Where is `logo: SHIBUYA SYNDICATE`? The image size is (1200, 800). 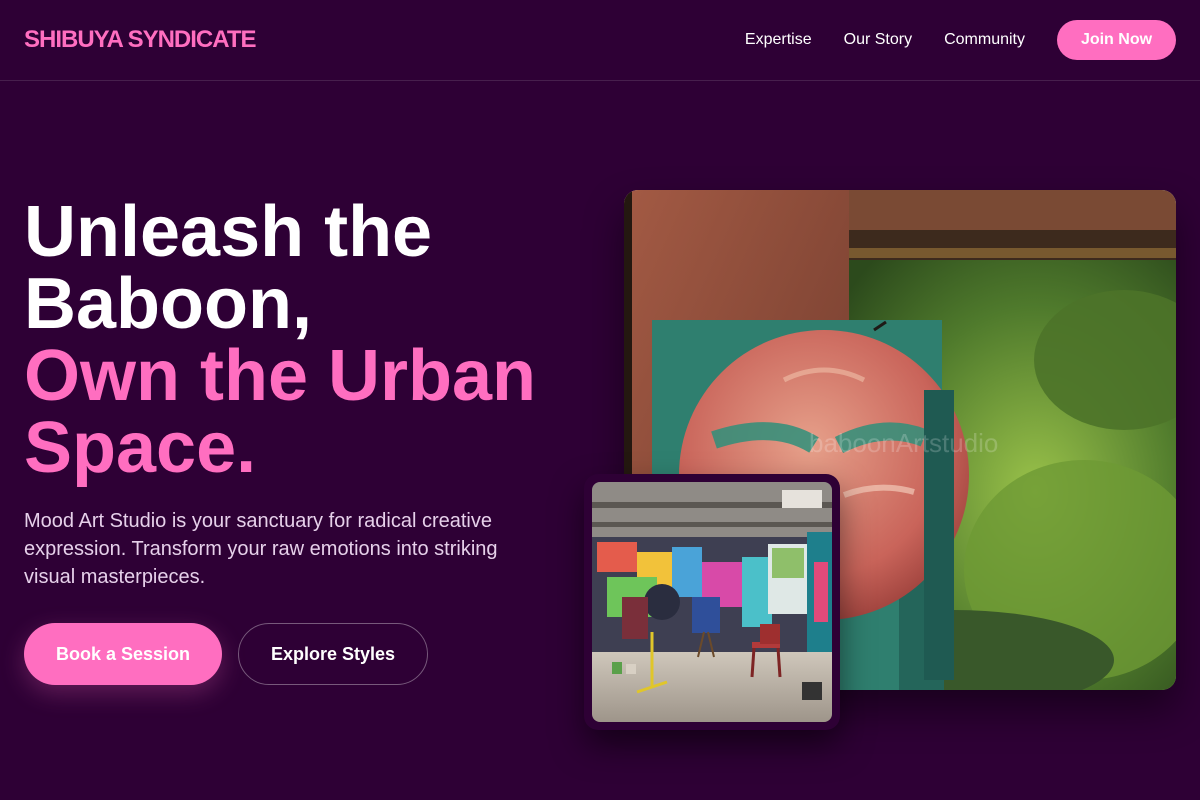
logo: SHIBUYA SYNDICATE is located at coordinates (140, 40).